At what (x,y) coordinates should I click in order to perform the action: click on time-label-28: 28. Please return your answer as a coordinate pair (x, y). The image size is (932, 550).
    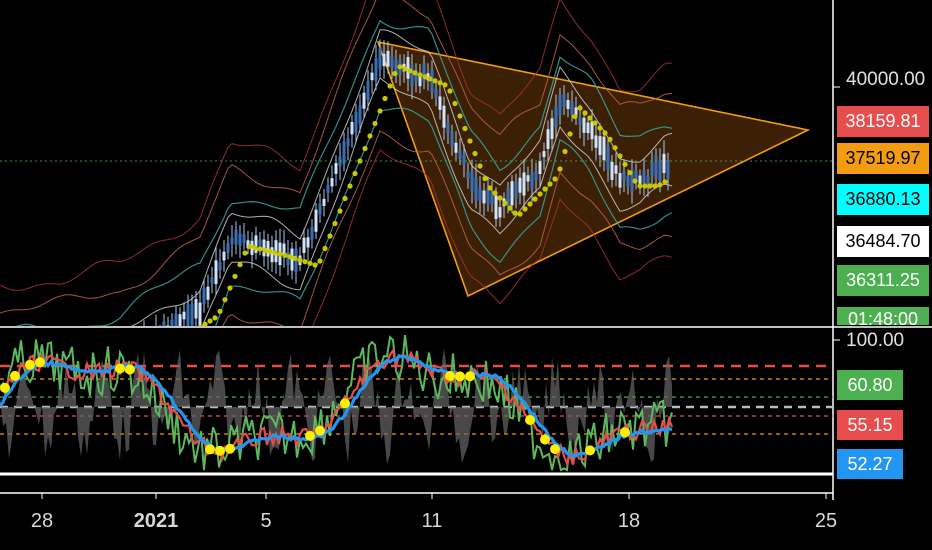
    Looking at the image, I should click on (42, 521).